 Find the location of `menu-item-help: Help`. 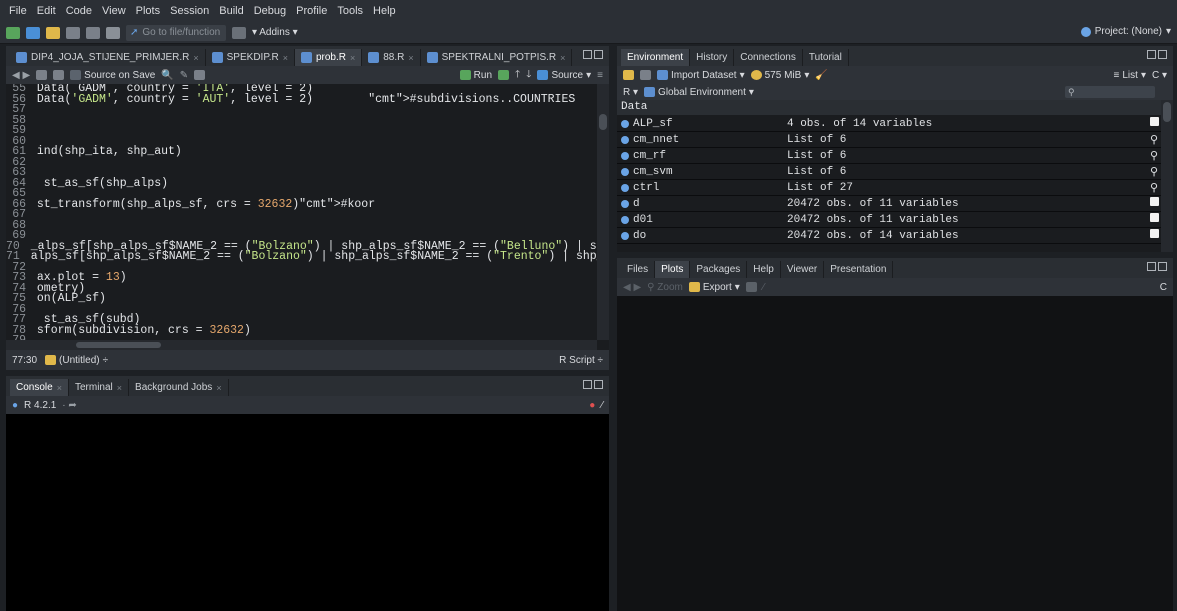

menu-item-help: Help is located at coordinates (384, 11).